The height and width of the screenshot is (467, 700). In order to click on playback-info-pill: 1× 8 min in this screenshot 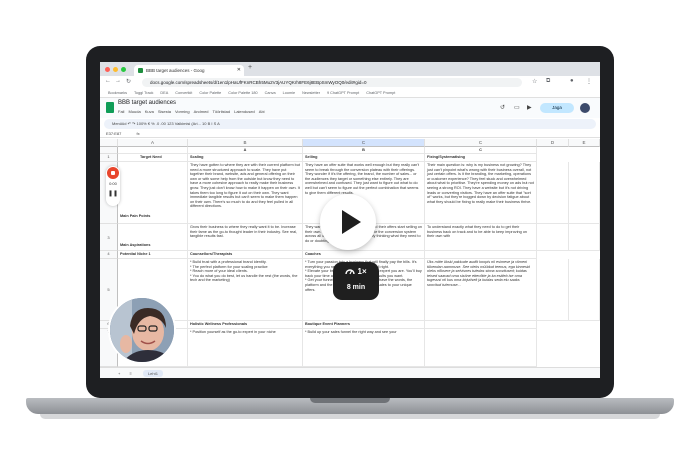, I will do `click(356, 281)`.